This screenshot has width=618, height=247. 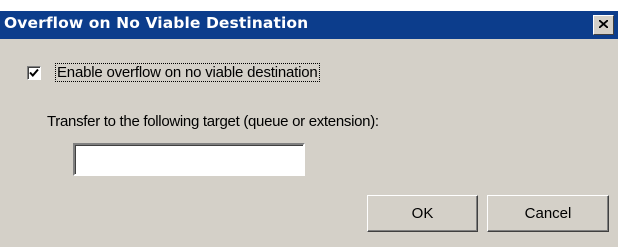 I want to click on cancel-button: Cancel, so click(x=548, y=213).